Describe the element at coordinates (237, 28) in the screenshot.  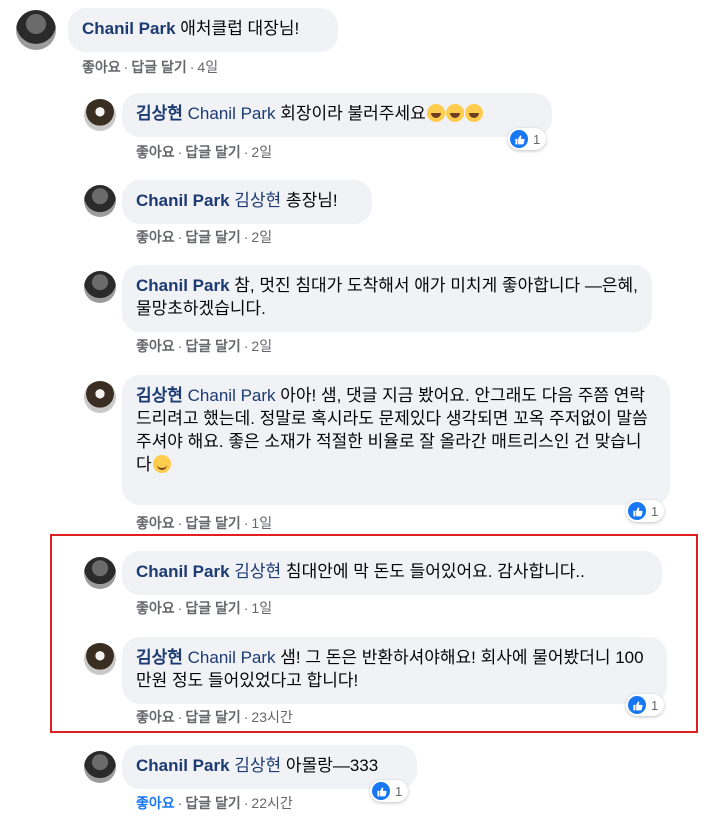
I see `comment-text: 애처클럽 대장님!` at that location.